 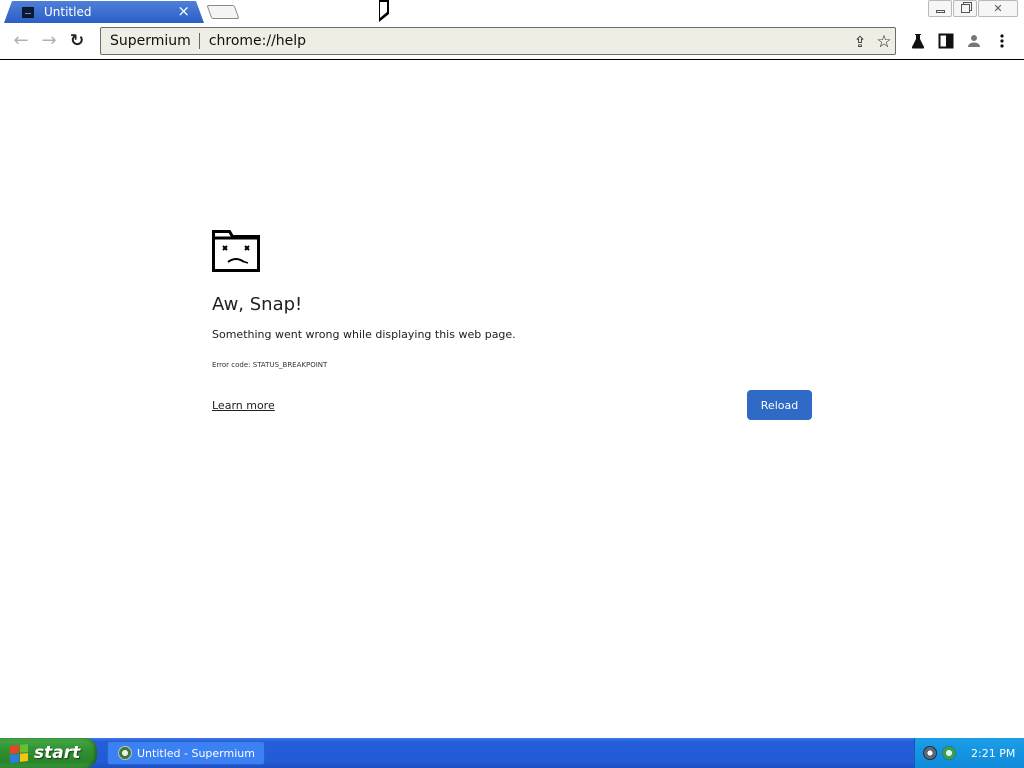 I want to click on flask-icon, so click(x=918, y=41).